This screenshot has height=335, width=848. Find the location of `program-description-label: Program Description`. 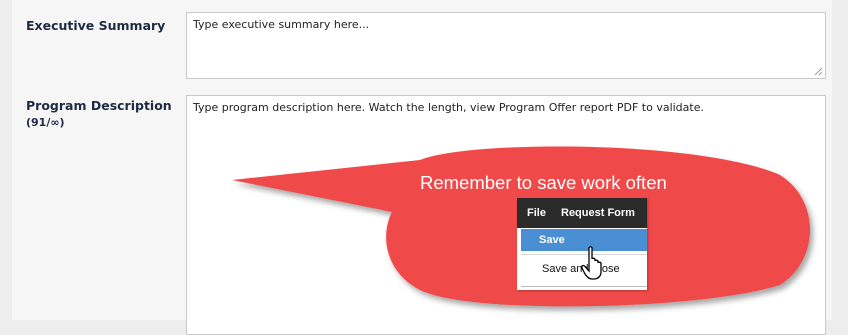

program-description-label: Program Description is located at coordinates (99, 105).